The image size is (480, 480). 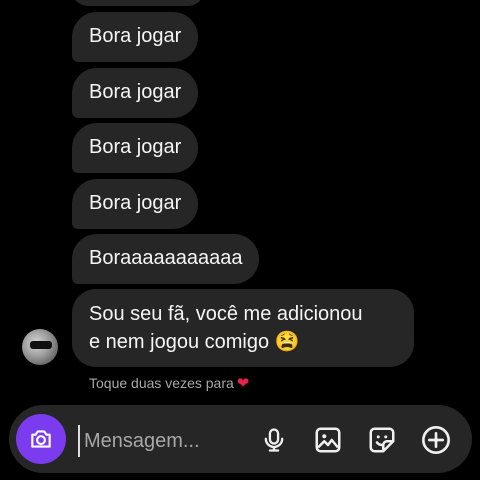 What do you see at coordinates (161, 383) in the screenshot?
I see `hint-text: Toque duas vezes para` at bounding box center [161, 383].